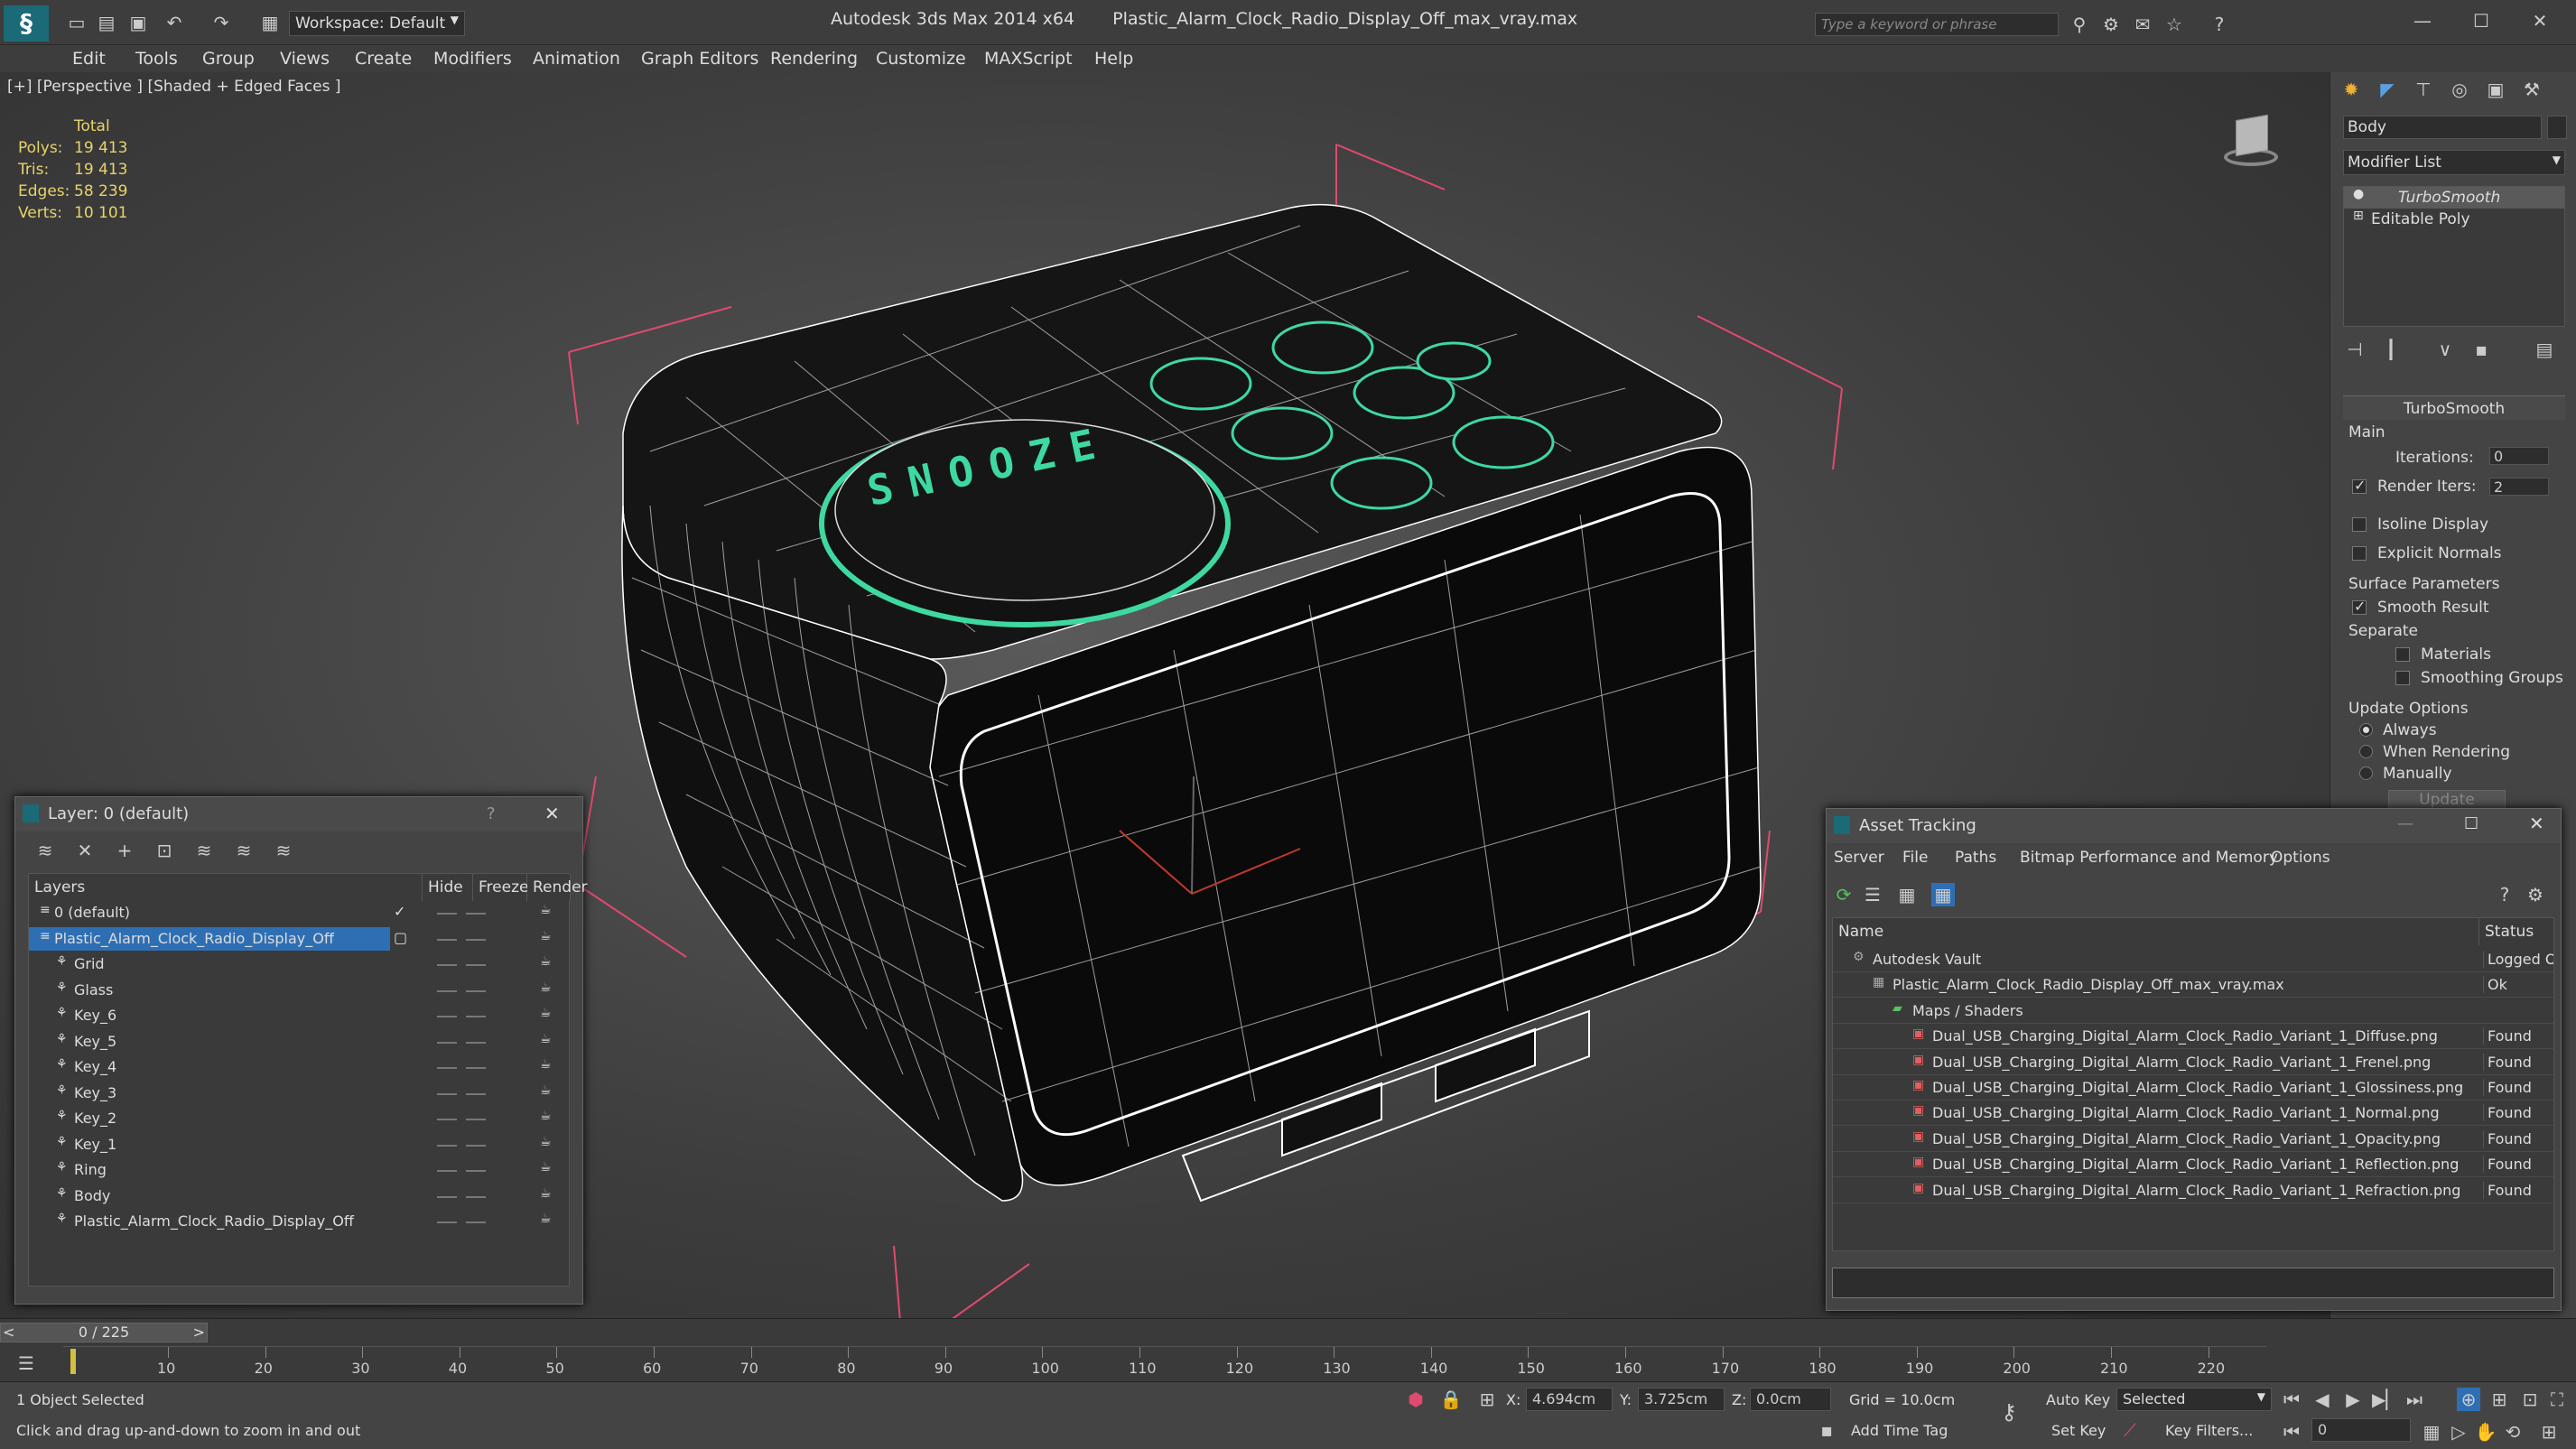 The image size is (2576, 1449). I want to click on render-column-header: Render, so click(557, 887).